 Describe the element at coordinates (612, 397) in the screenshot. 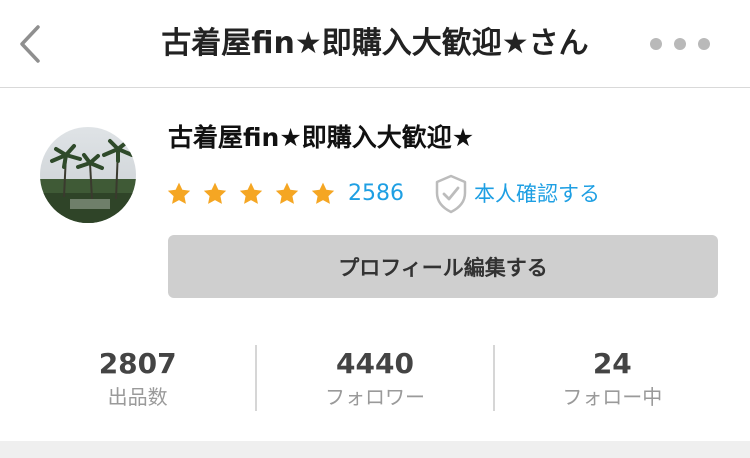

I see `stat-label: フォロー中` at that location.